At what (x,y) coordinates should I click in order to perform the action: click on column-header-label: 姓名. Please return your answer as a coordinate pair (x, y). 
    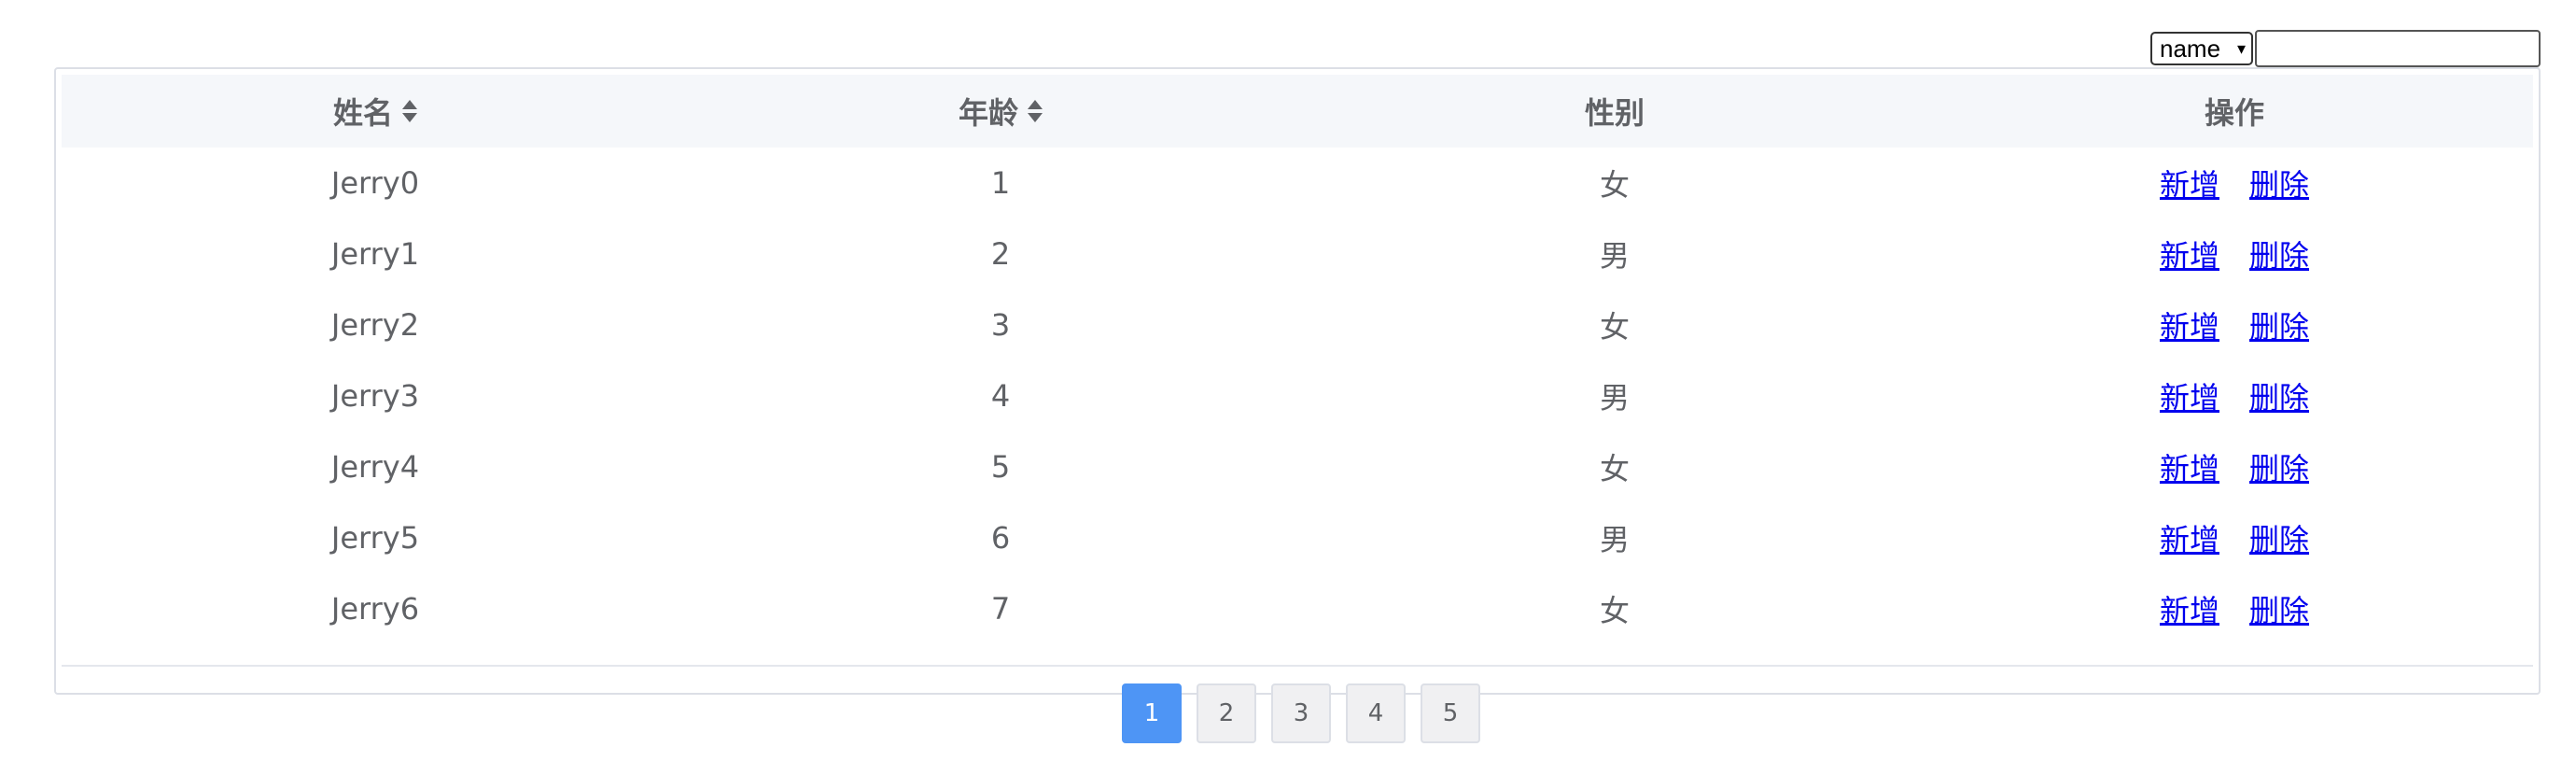
    Looking at the image, I should click on (363, 113).